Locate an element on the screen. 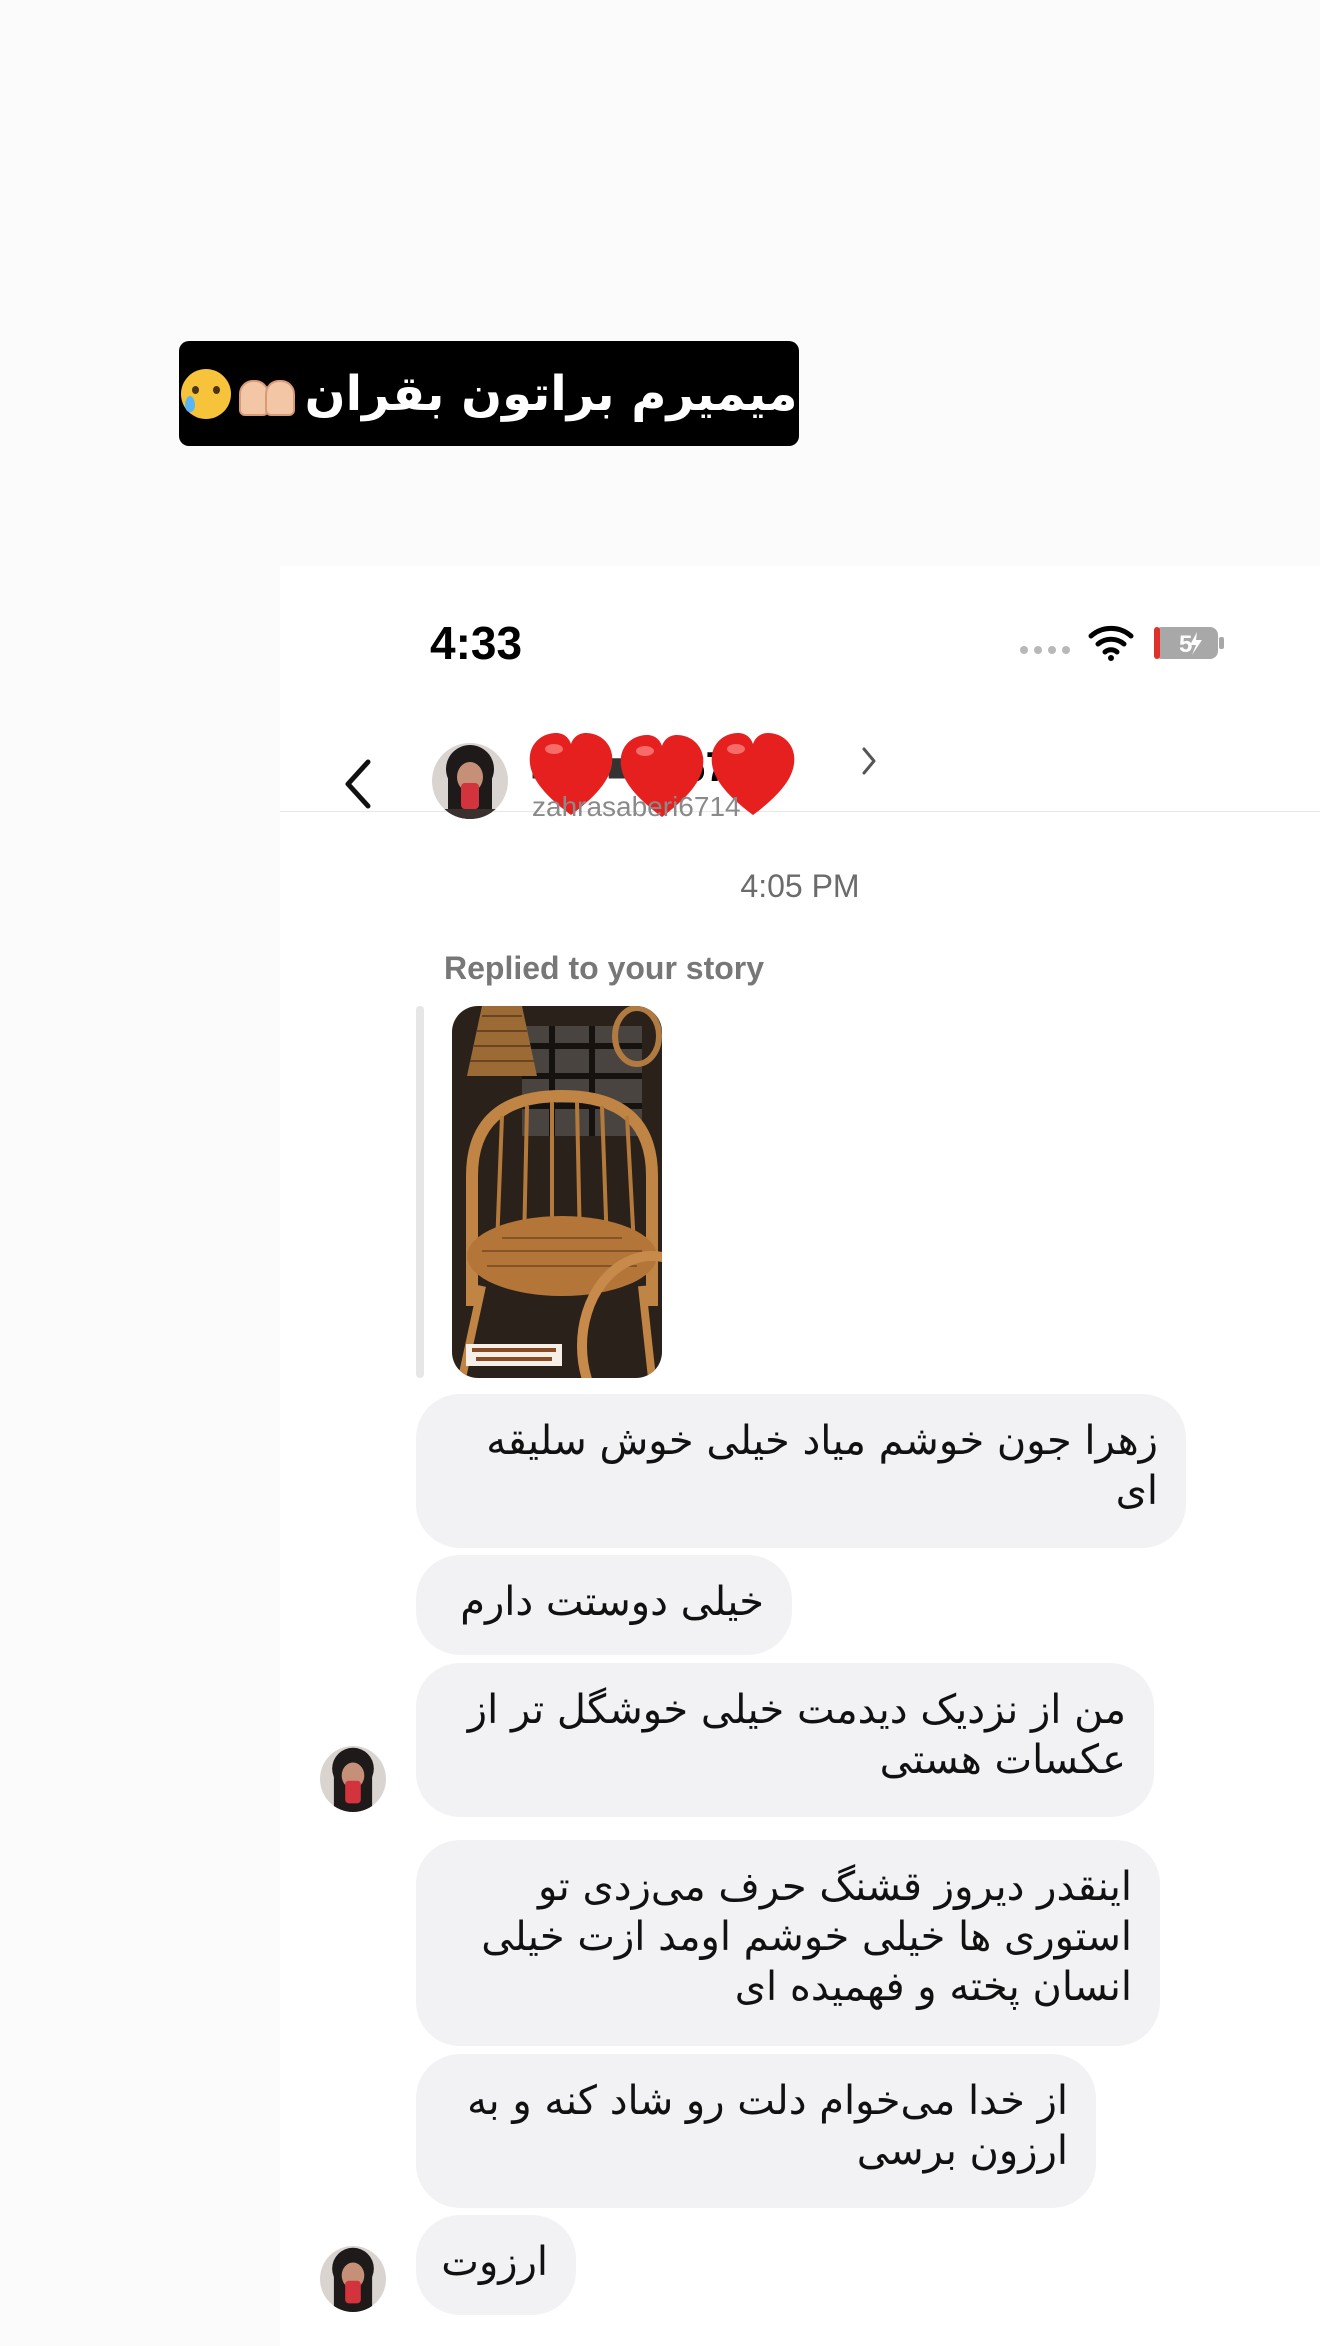 This screenshot has width=1320, height=2346. contact-username: zahrasaberi6714 is located at coordinates (636, 806).